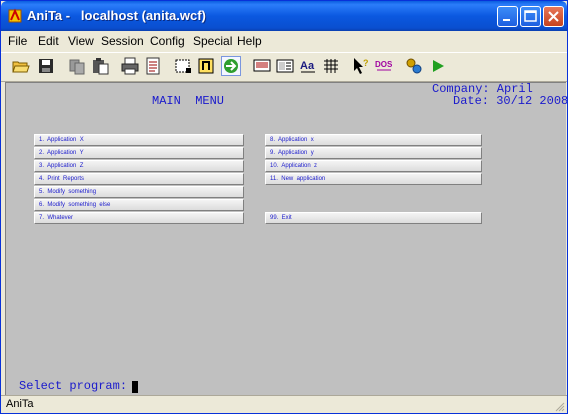  Describe the element at coordinates (373, 140) in the screenshot. I see `menu-option-8: 8. Application x` at that location.